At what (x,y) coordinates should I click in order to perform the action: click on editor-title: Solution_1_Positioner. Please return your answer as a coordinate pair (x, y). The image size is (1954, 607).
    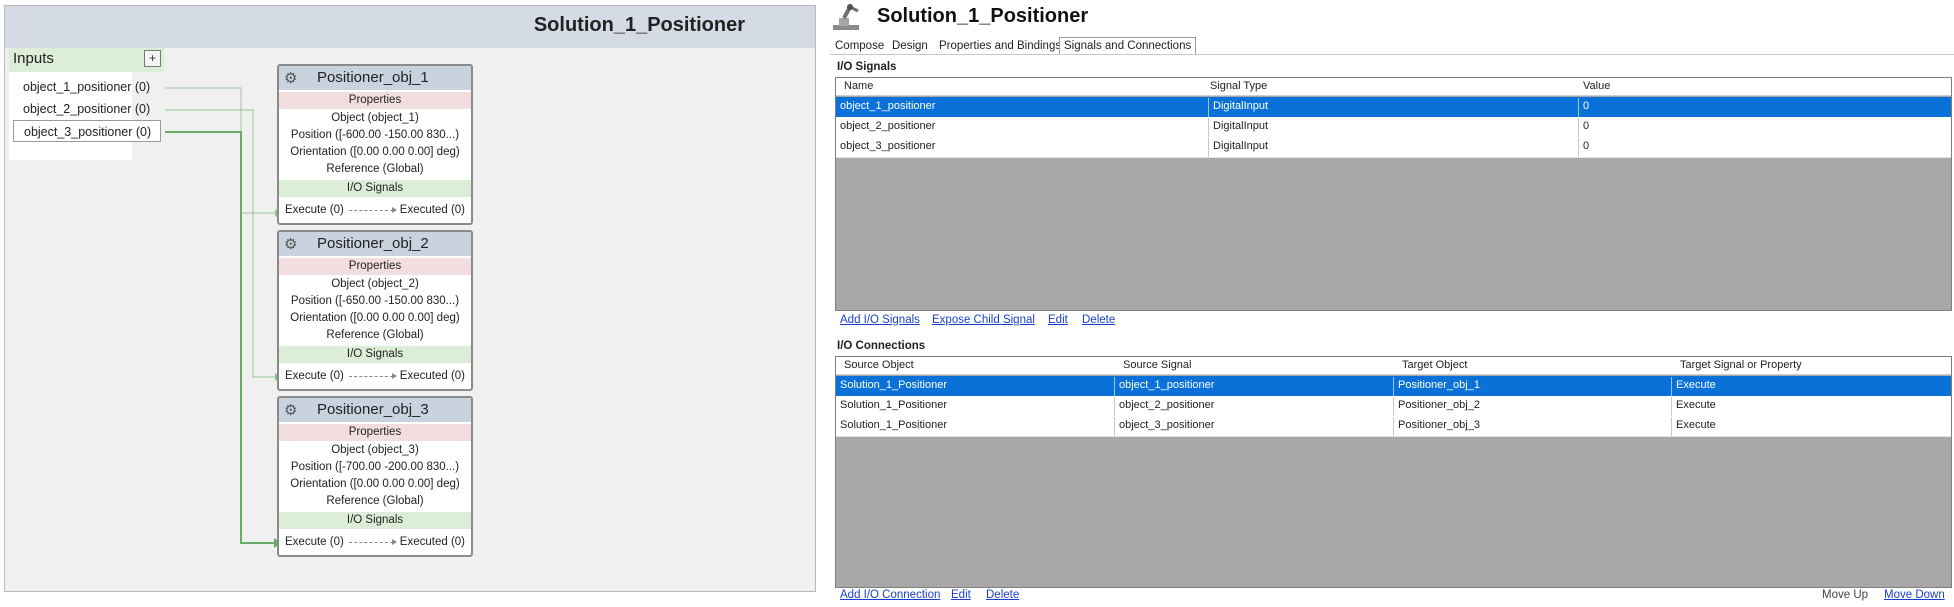
    Looking at the image, I should click on (983, 16).